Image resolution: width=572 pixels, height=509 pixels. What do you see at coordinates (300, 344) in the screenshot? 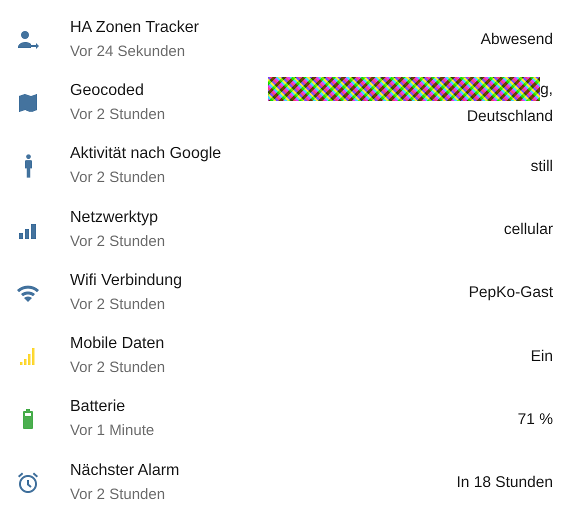
I see `entity-name: Mobile Daten` at bounding box center [300, 344].